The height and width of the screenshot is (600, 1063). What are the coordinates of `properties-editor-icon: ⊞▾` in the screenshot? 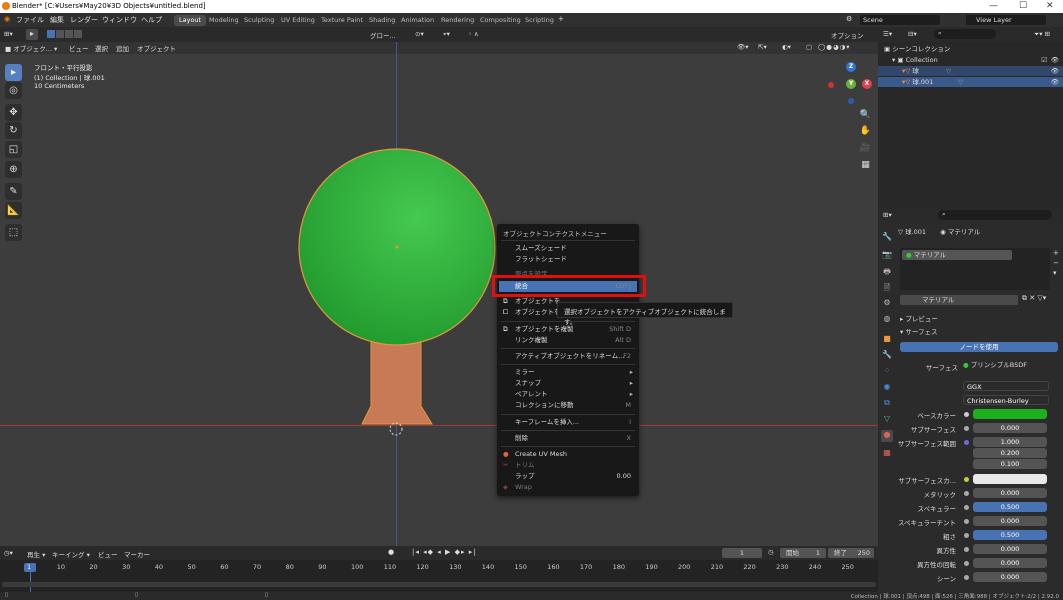 It's located at (887, 215).